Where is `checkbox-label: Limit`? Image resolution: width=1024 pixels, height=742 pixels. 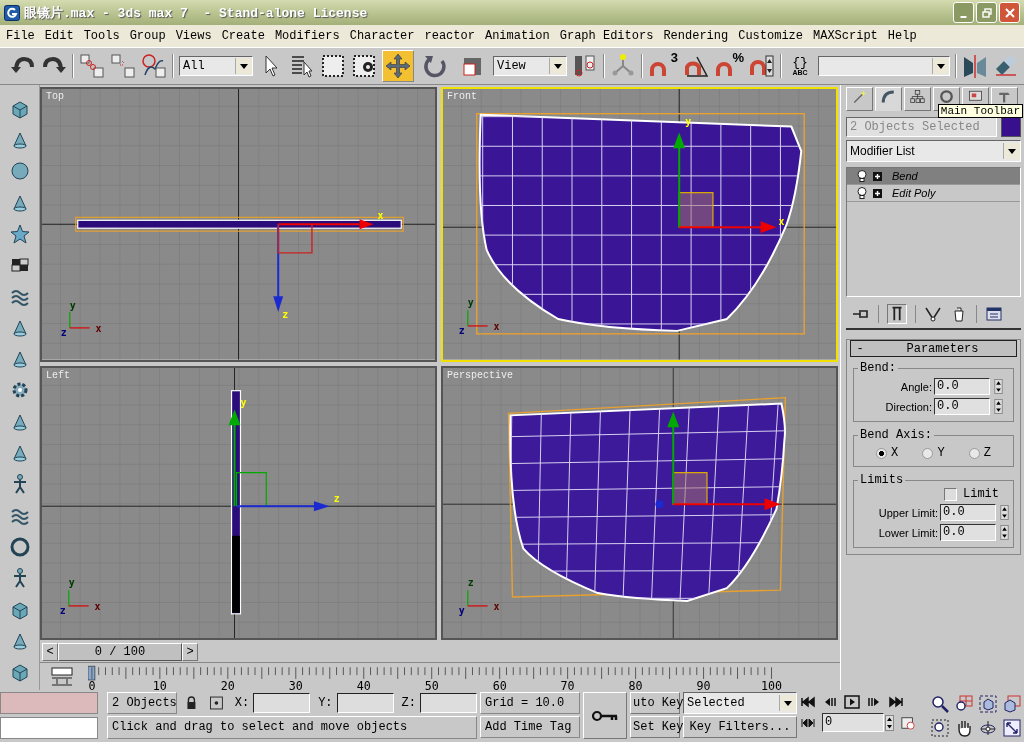
checkbox-label: Limit is located at coordinates (981, 494).